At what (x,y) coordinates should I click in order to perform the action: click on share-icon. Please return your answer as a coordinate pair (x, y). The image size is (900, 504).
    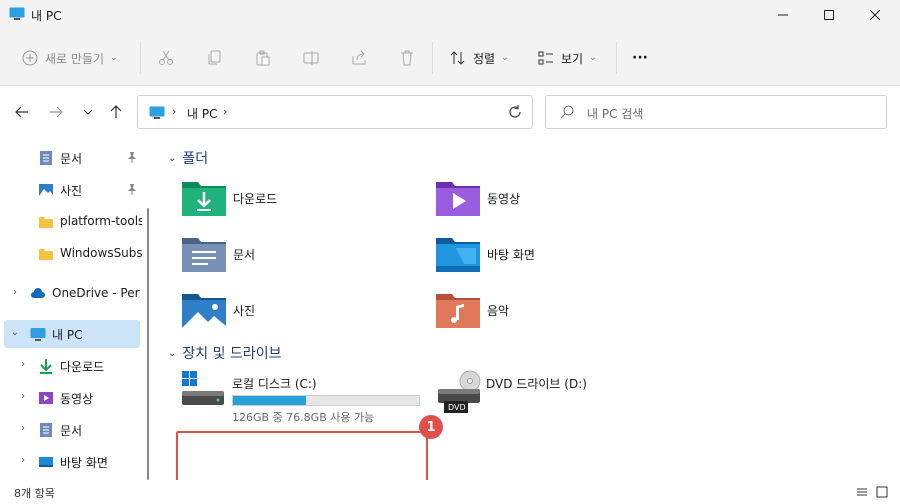
    Looking at the image, I should click on (359, 57).